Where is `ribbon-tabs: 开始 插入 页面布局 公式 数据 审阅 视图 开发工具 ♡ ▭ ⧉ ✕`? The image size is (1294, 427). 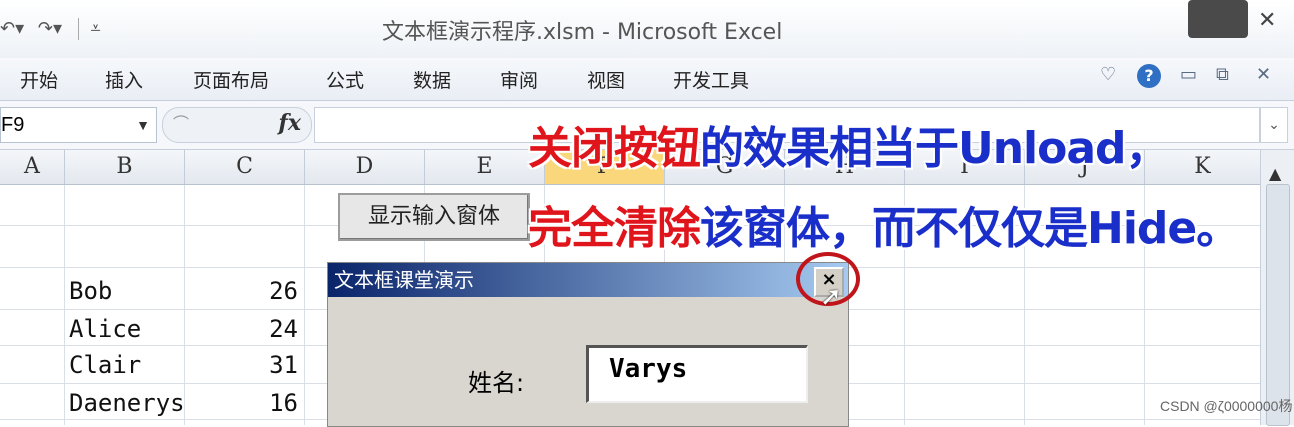 ribbon-tabs: 开始 插入 页面布局 公式 数据 审阅 视图 开发工具 ♡ ▭ ⧉ ✕ is located at coordinates (647, 79).